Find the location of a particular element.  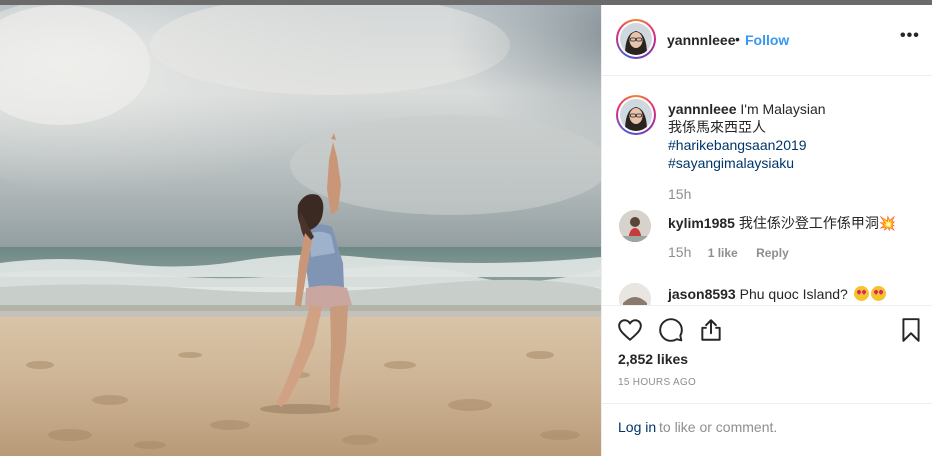

caption-author-avatar is located at coordinates (636, 115).